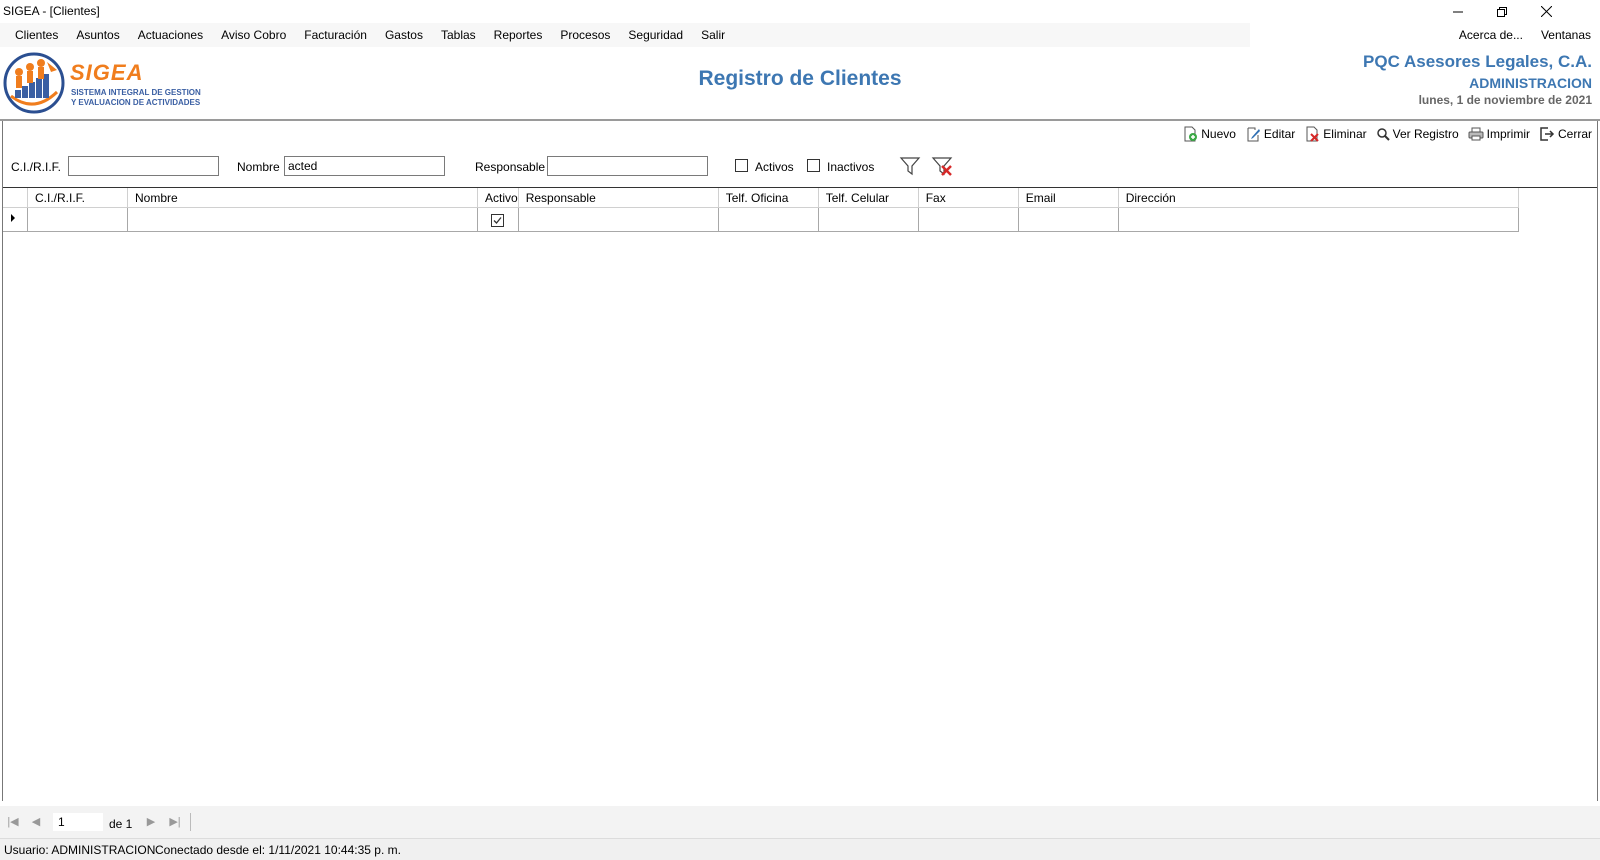 Image resolution: width=1600 pixels, height=860 pixels. Describe the element at coordinates (655, 35) in the screenshot. I see `menu-seguridad: Seguridad` at that location.